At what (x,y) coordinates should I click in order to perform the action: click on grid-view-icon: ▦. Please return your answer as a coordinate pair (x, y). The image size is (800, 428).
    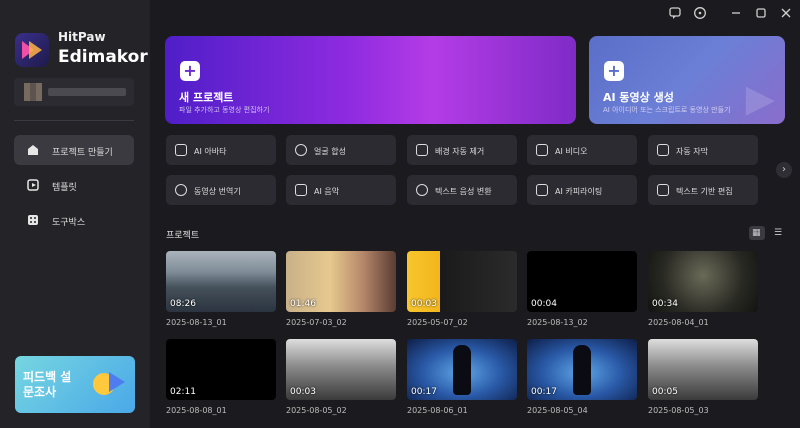
    Looking at the image, I should click on (757, 233).